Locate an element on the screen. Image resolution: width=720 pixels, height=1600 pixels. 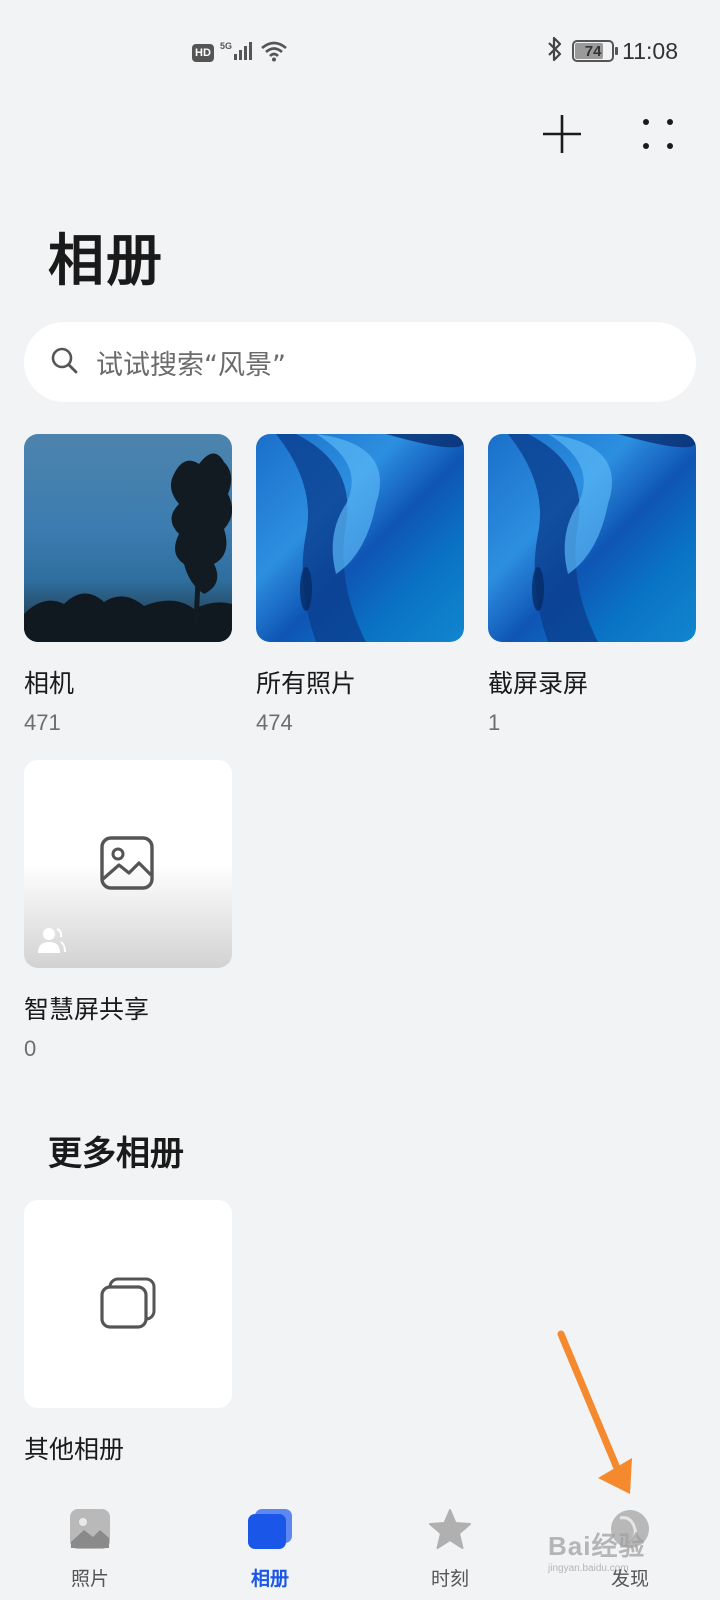
hd-badge: HD is located at coordinates (203, 53).